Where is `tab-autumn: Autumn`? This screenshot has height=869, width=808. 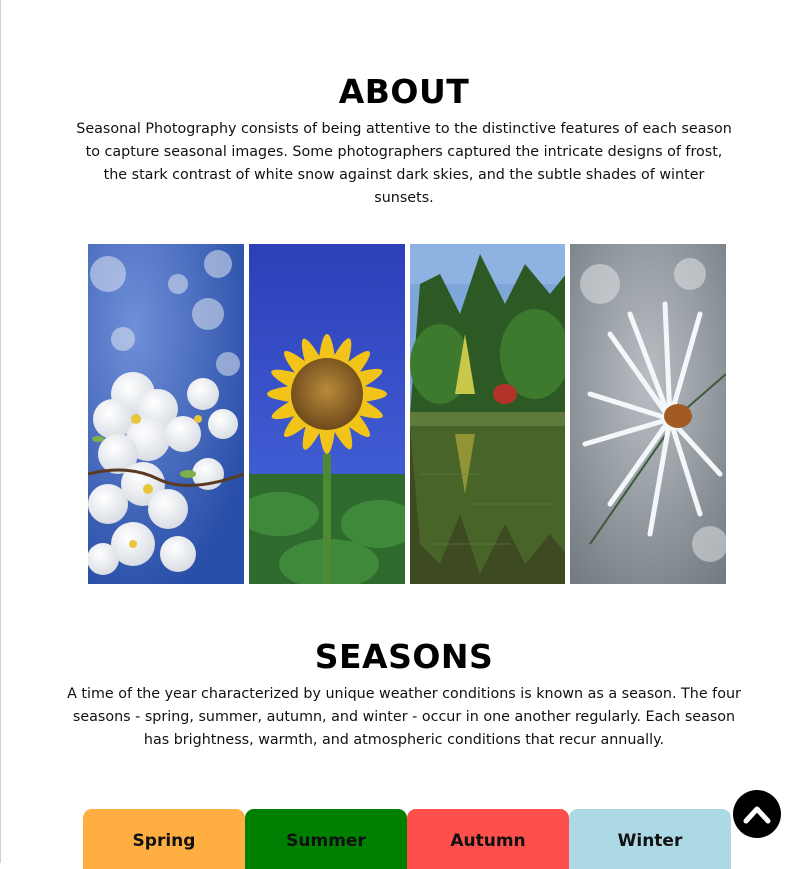 tab-autumn: Autumn is located at coordinates (488, 839).